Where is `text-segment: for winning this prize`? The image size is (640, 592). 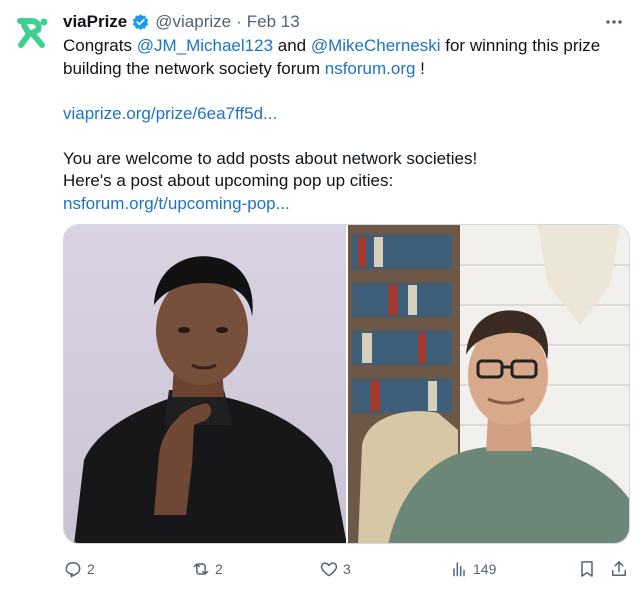 text-segment: for winning this prize is located at coordinates (520, 45).